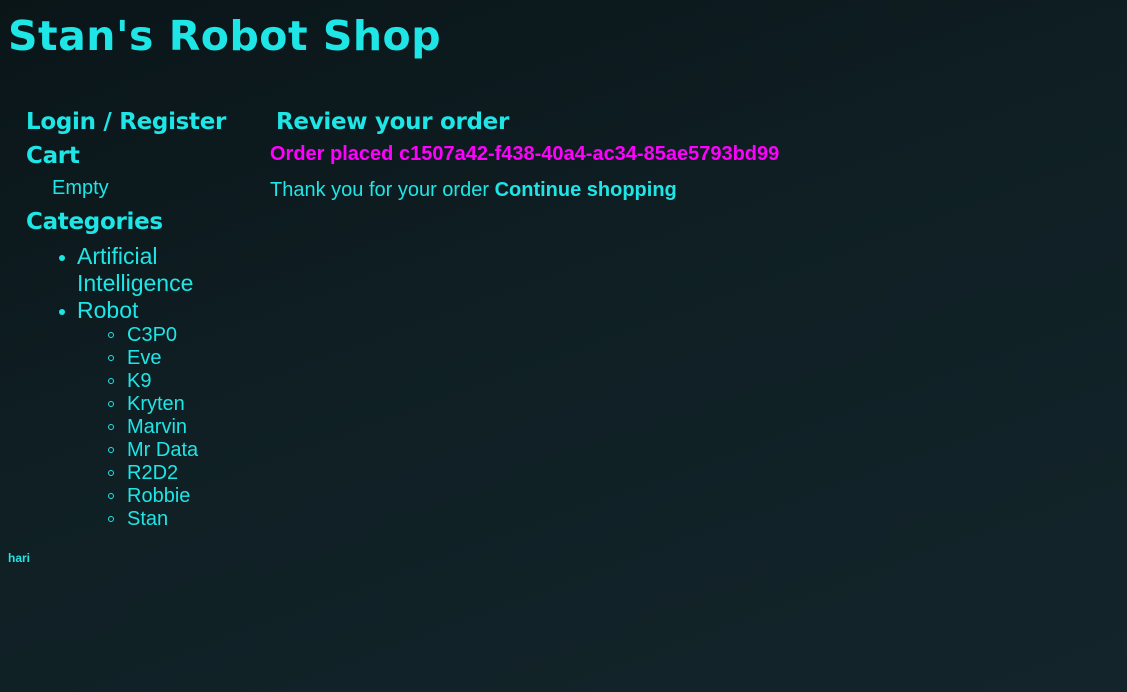 The image size is (1127, 692). I want to click on product-label: R2D2, so click(153, 473).